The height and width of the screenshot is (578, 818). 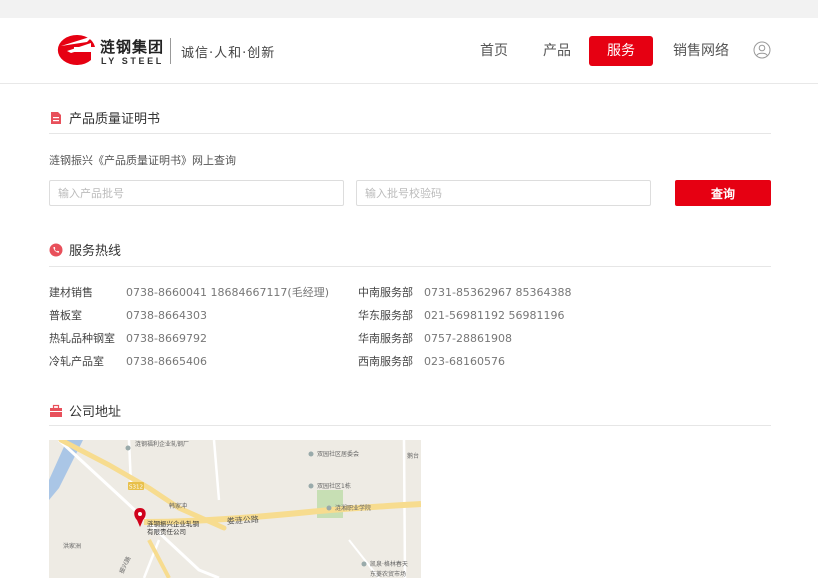 What do you see at coordinates (385, 338) in the screenshot?
I see `hotline-dept: 华南服务部` at bounding box center [385, 338].